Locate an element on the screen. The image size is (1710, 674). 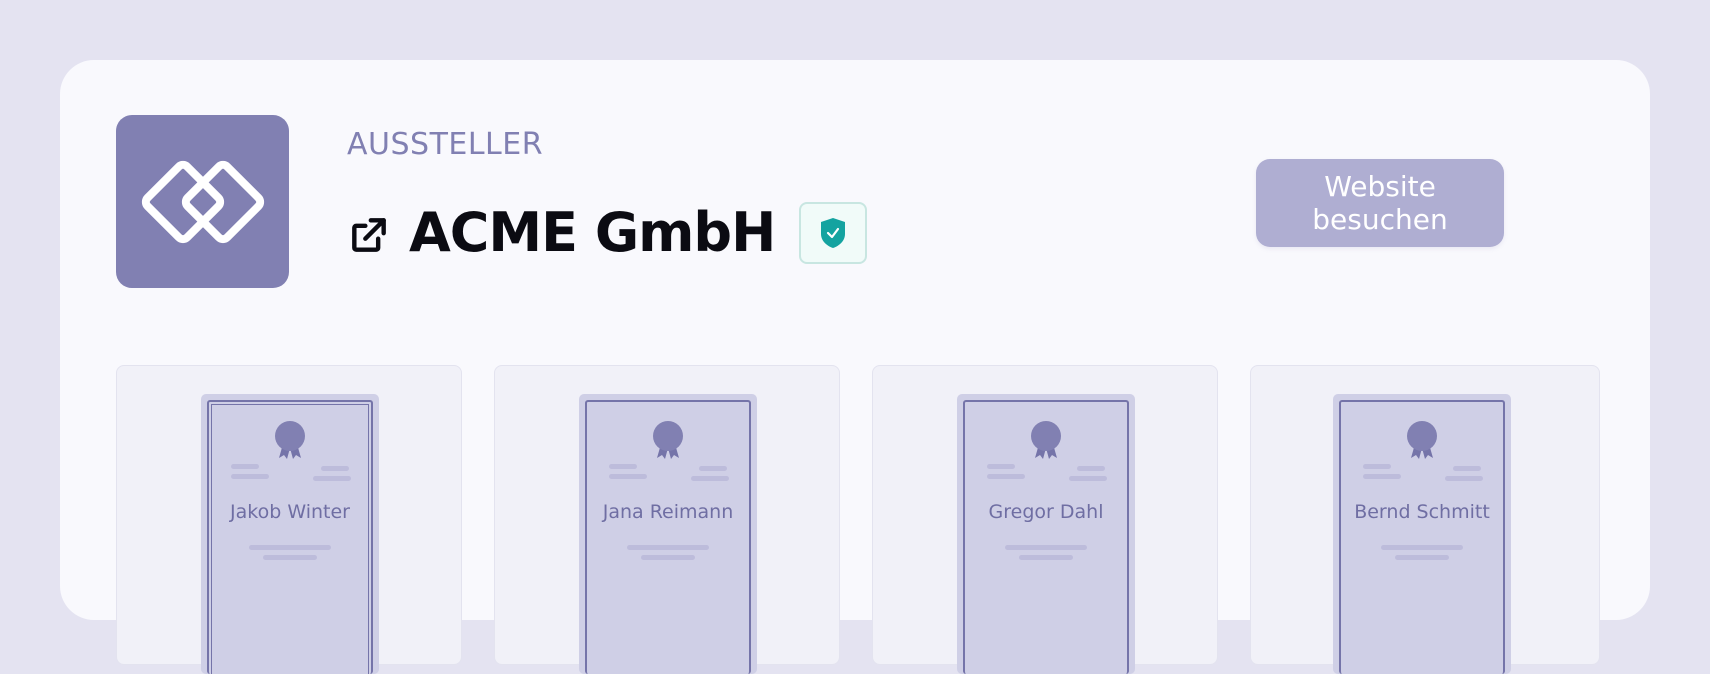
certificate-card: Jakob Winter is located at coordinates (289, 519).